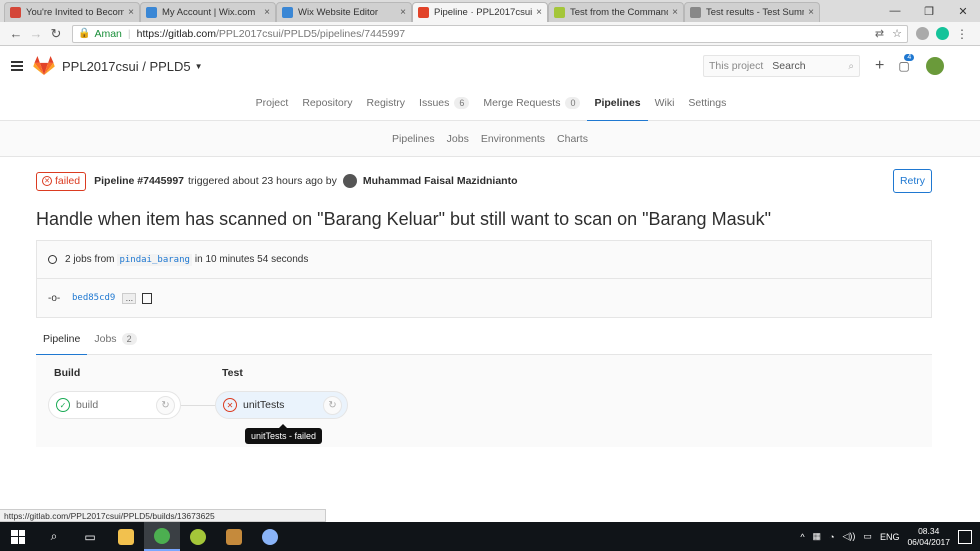 The width and height of the screenshot is (980, 551). I want to click on jobs-badge: 2, so click(129, 339).